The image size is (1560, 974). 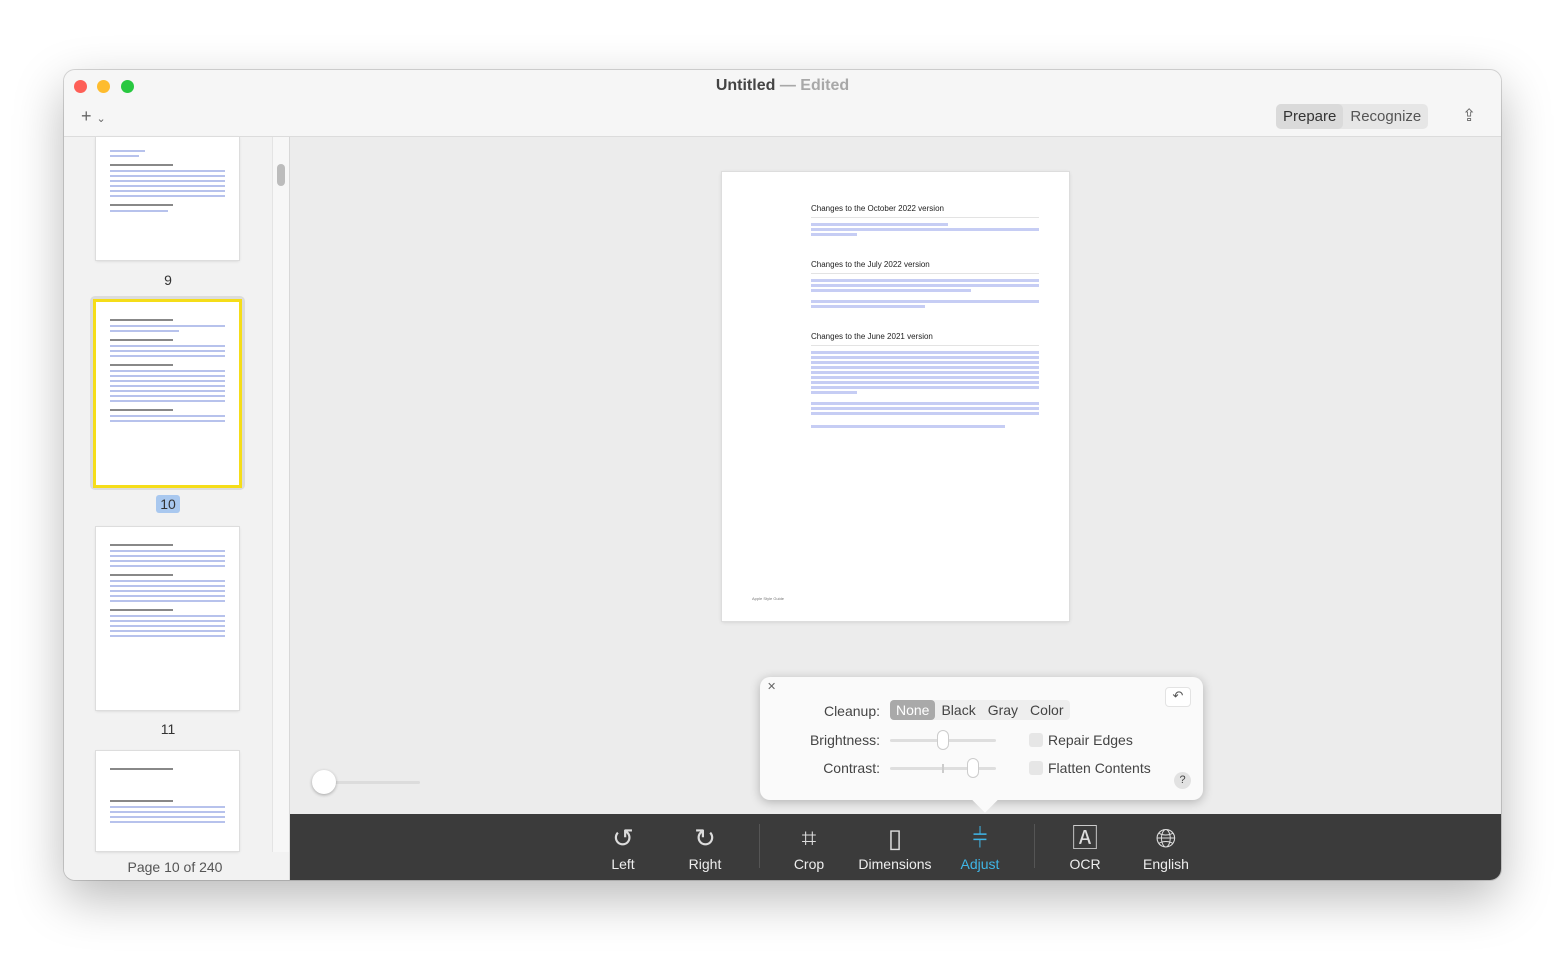 What do you see at coordinates (168, 280) in the screenshot?
I see `page-label: 9` at bounding box center [168, 280].